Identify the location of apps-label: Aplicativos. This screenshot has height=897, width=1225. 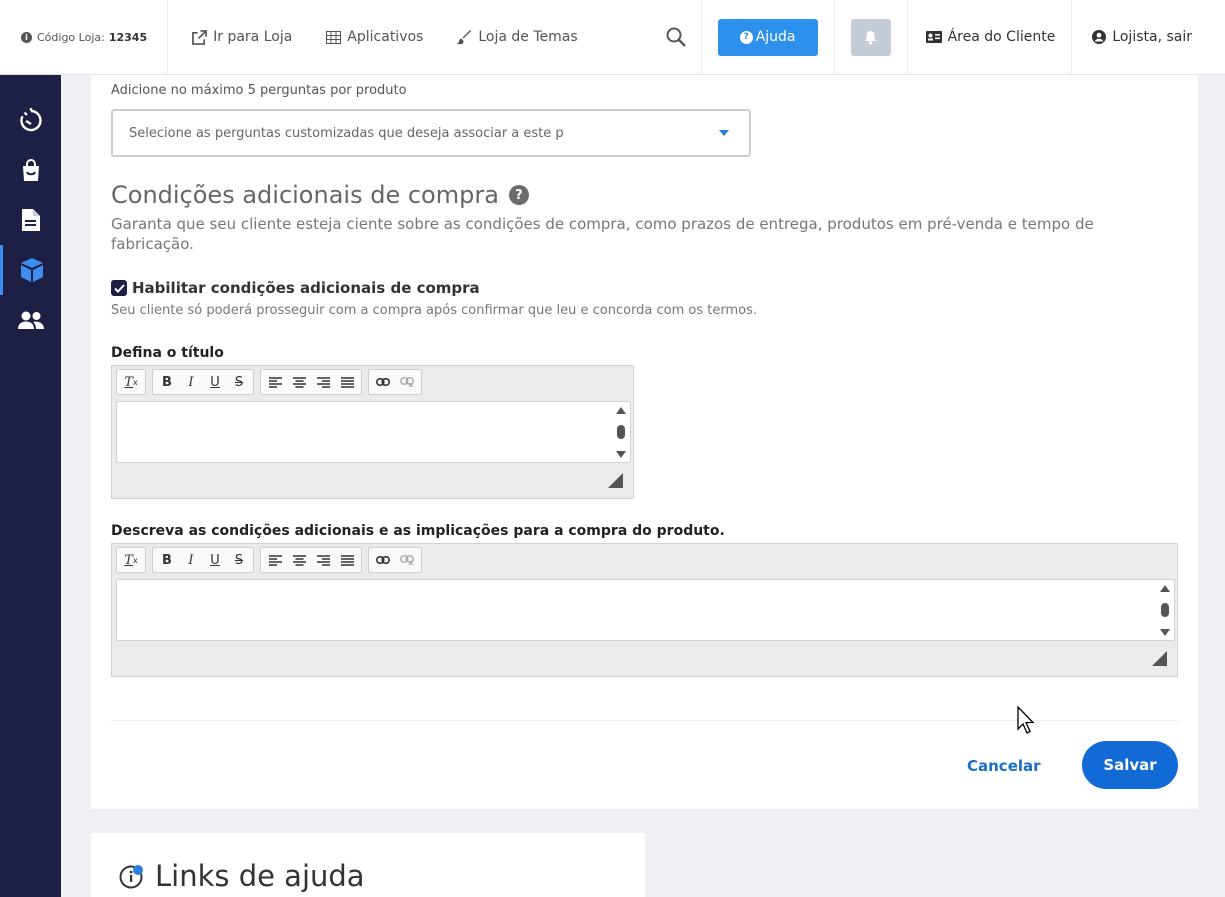
(385, 37).